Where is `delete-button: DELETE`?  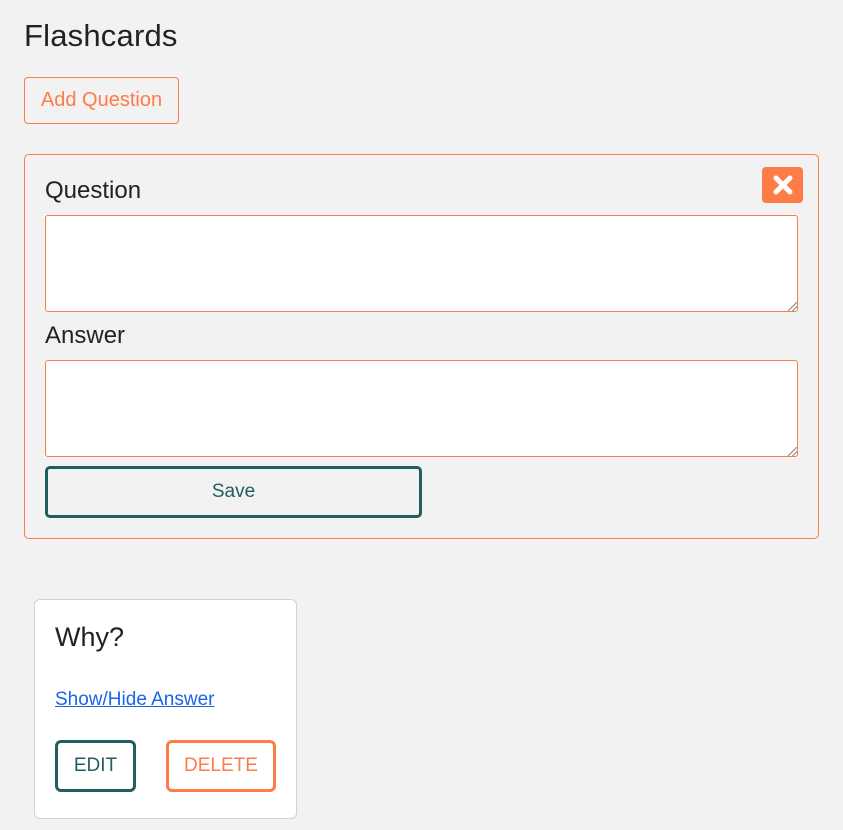
delete-button: DELETE is located at coordinates (221, 766).